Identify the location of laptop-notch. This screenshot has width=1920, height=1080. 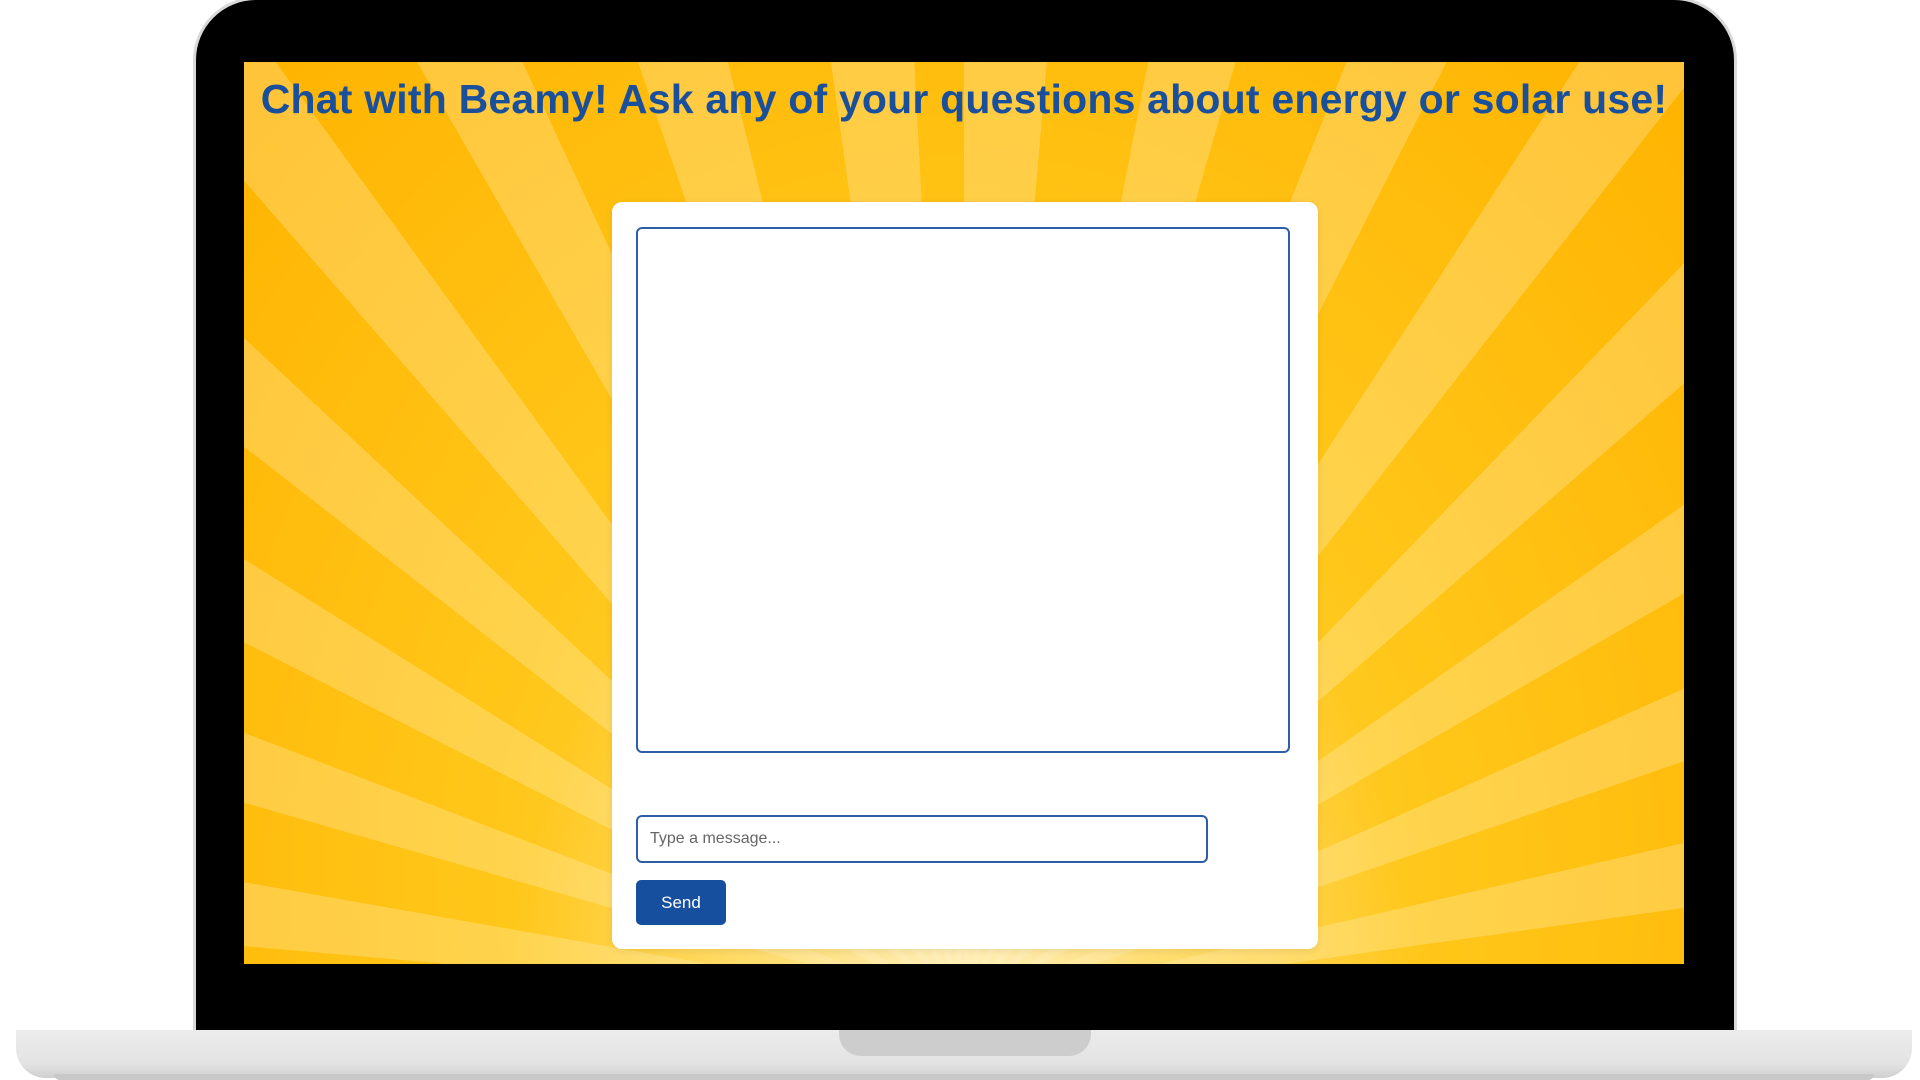
(965, 1043).